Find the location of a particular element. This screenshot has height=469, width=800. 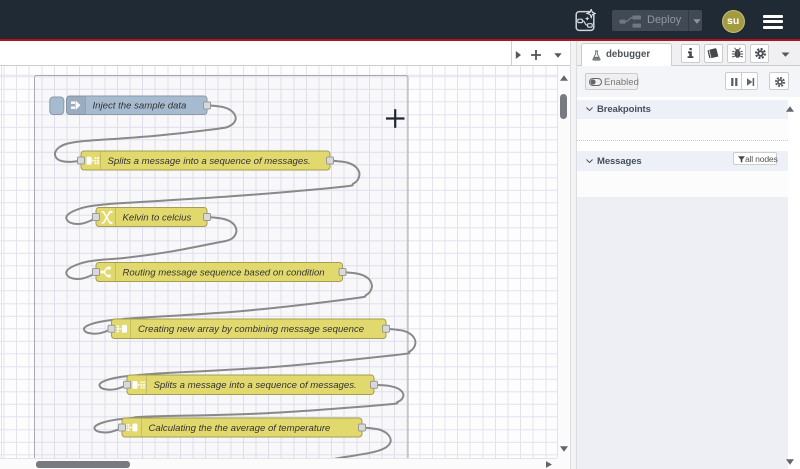

svg-text: Inject the sample data is located at coordinates (140, 106).